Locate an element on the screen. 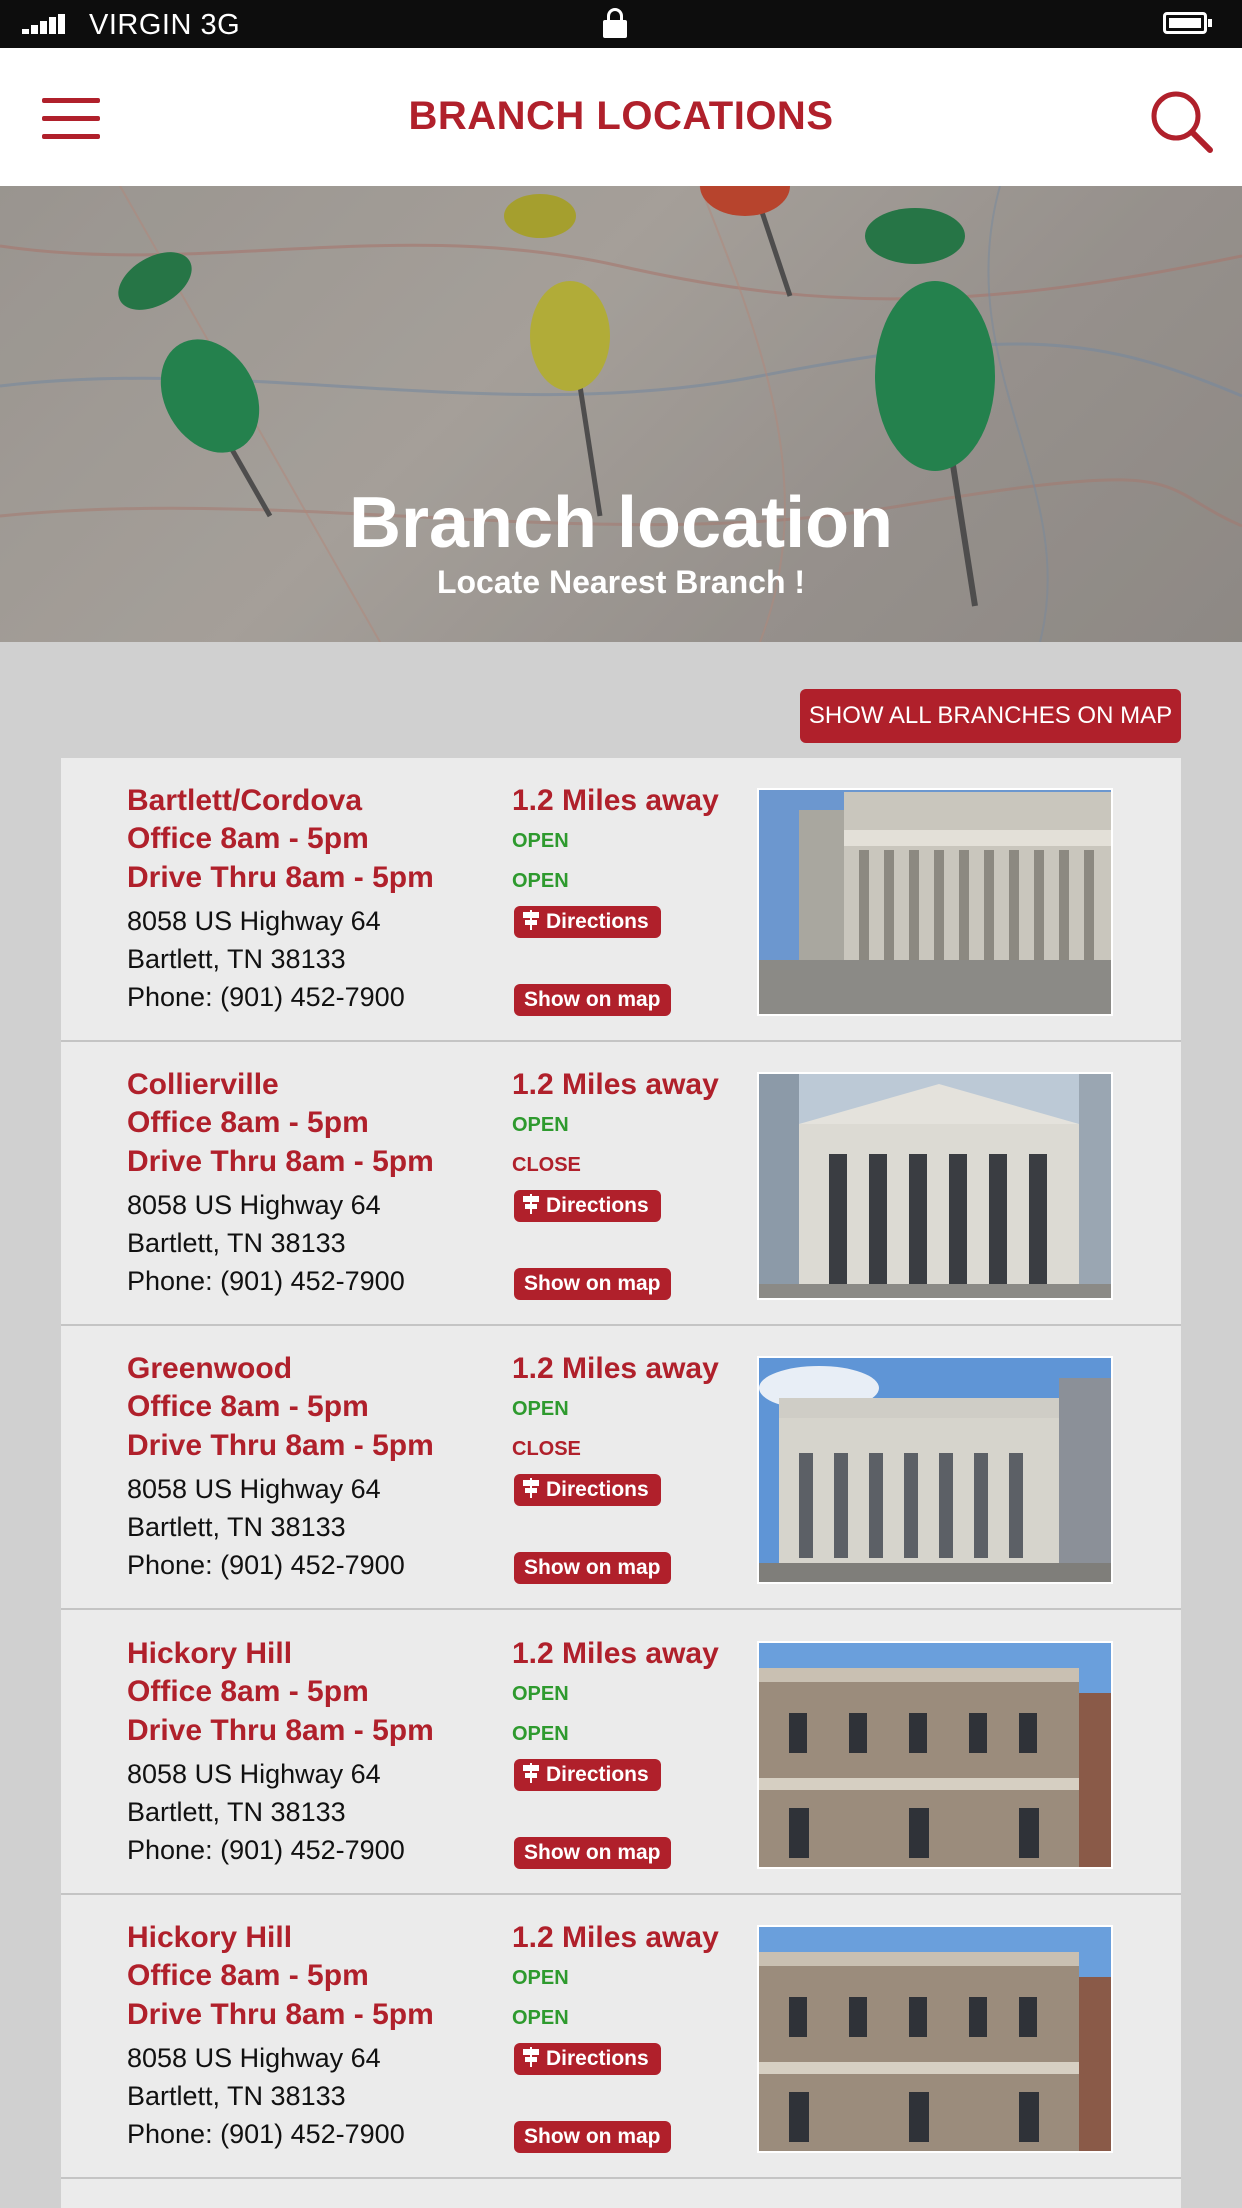  branch-name: Greenwood is located at coordinates (210, 1368).